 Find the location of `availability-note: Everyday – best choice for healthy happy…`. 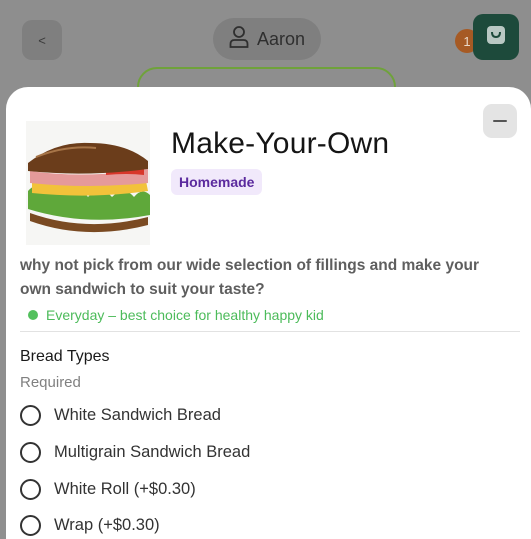

availability-note: Everyday – best choice for healthy happy… is located at coordinates (176, 315).